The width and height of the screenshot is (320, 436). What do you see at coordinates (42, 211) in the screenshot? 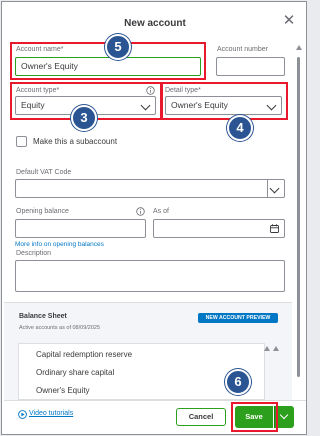
I see `opening-balance-label: Opening balance` at bounding box center [42, 211].